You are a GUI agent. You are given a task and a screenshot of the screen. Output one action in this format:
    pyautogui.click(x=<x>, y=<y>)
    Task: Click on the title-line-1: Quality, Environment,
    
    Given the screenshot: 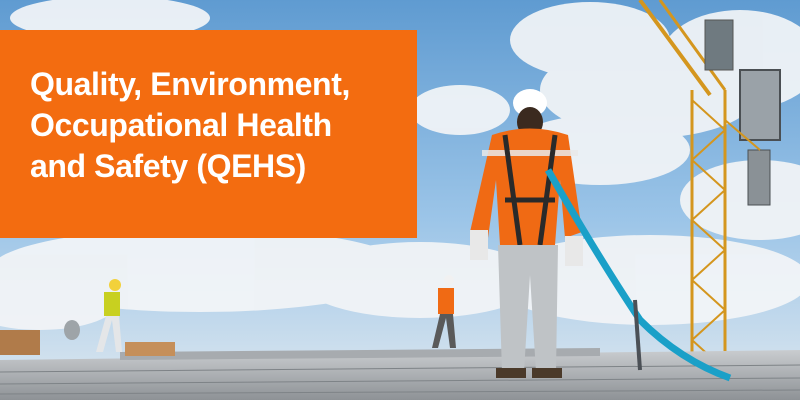 What is the action you would take?
    pyautogui.click(x=190, y=84)
    